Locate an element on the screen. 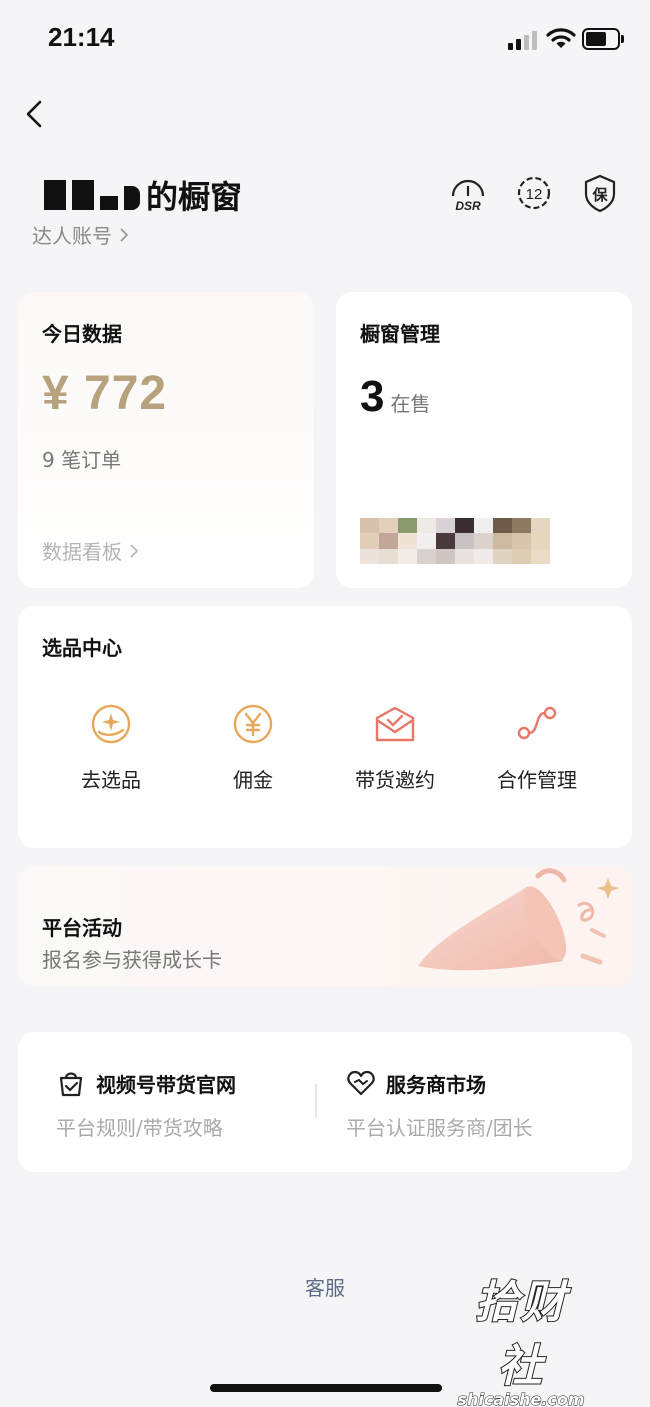 This screenshot has height=1407, width=650. selection-shortcuts: 去选品 佣金 带货邀约 合作管理 is located at coordinates (325, 747).